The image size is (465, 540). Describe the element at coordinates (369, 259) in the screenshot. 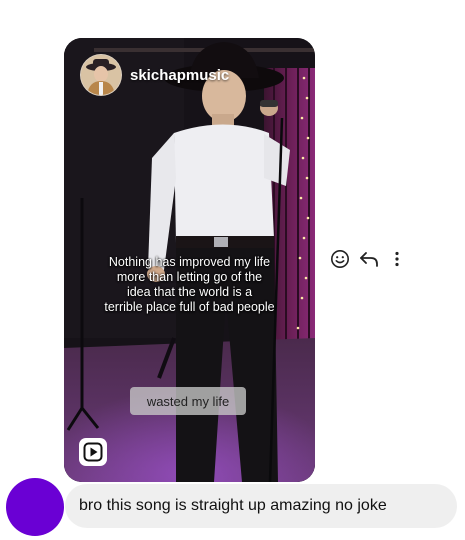

I see `reply-arrow-icon` at that location.